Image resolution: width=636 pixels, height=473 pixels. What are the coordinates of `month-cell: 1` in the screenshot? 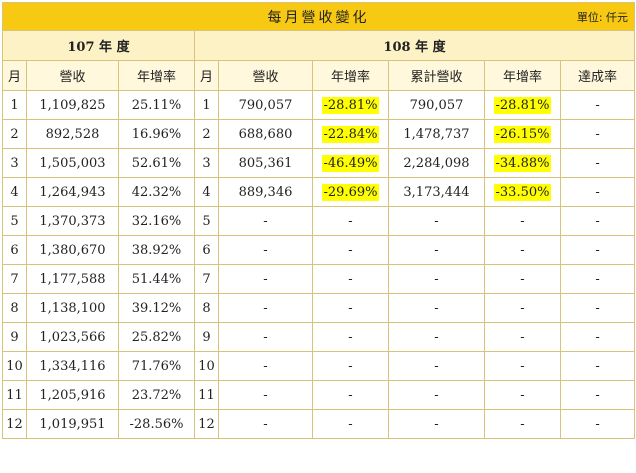 It's located at (206, 105).